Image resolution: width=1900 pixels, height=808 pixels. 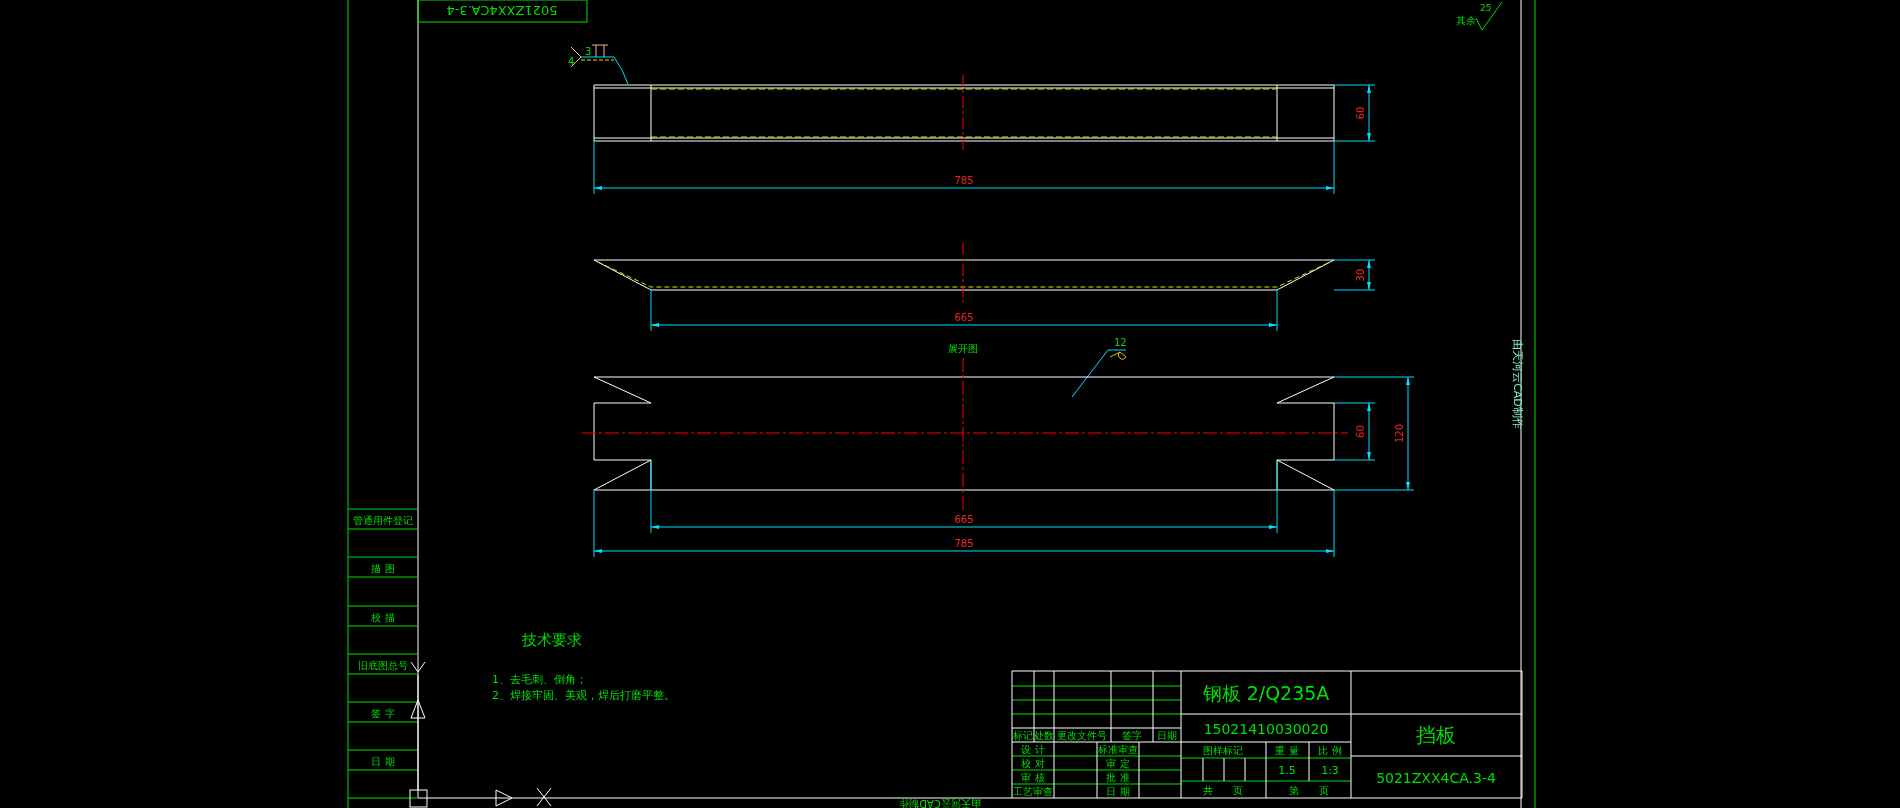 I want to click on roughness-icon, so click(x=1489, y=16).